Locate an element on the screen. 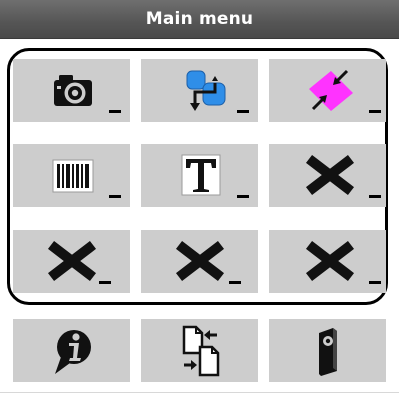 This screenshot has height=412, width=399. resize-tool-button is located at coordinates (327, 90).